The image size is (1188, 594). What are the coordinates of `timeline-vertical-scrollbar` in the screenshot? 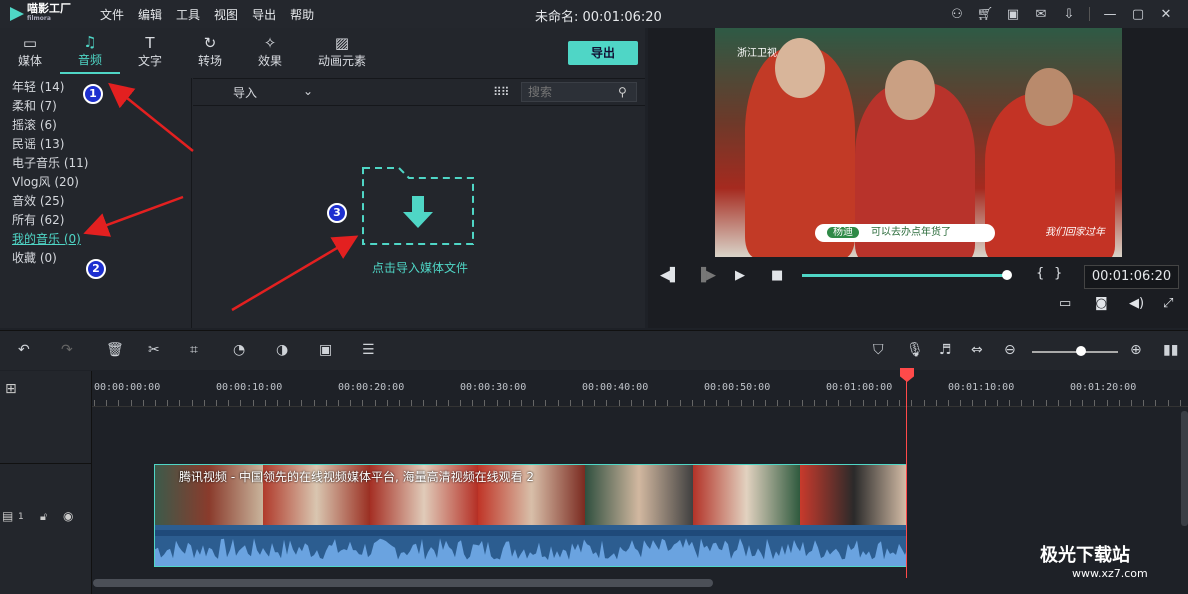 It's located at (1184, 468).